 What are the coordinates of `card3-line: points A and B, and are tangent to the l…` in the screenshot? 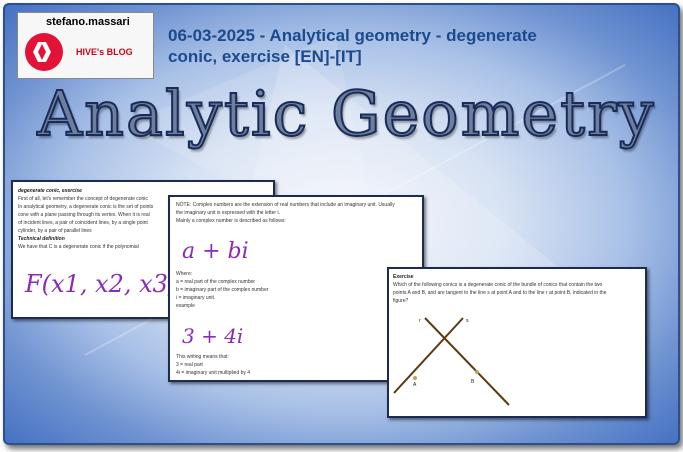 It's located at (500, 293).